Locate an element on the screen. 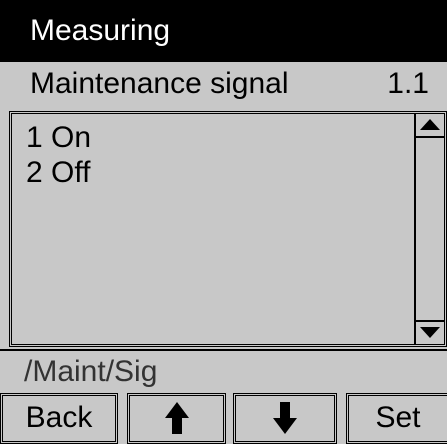 The width and height of the screenshot is (447, 444). list-item-off: 2 Off is located at coordinates (215, 172).